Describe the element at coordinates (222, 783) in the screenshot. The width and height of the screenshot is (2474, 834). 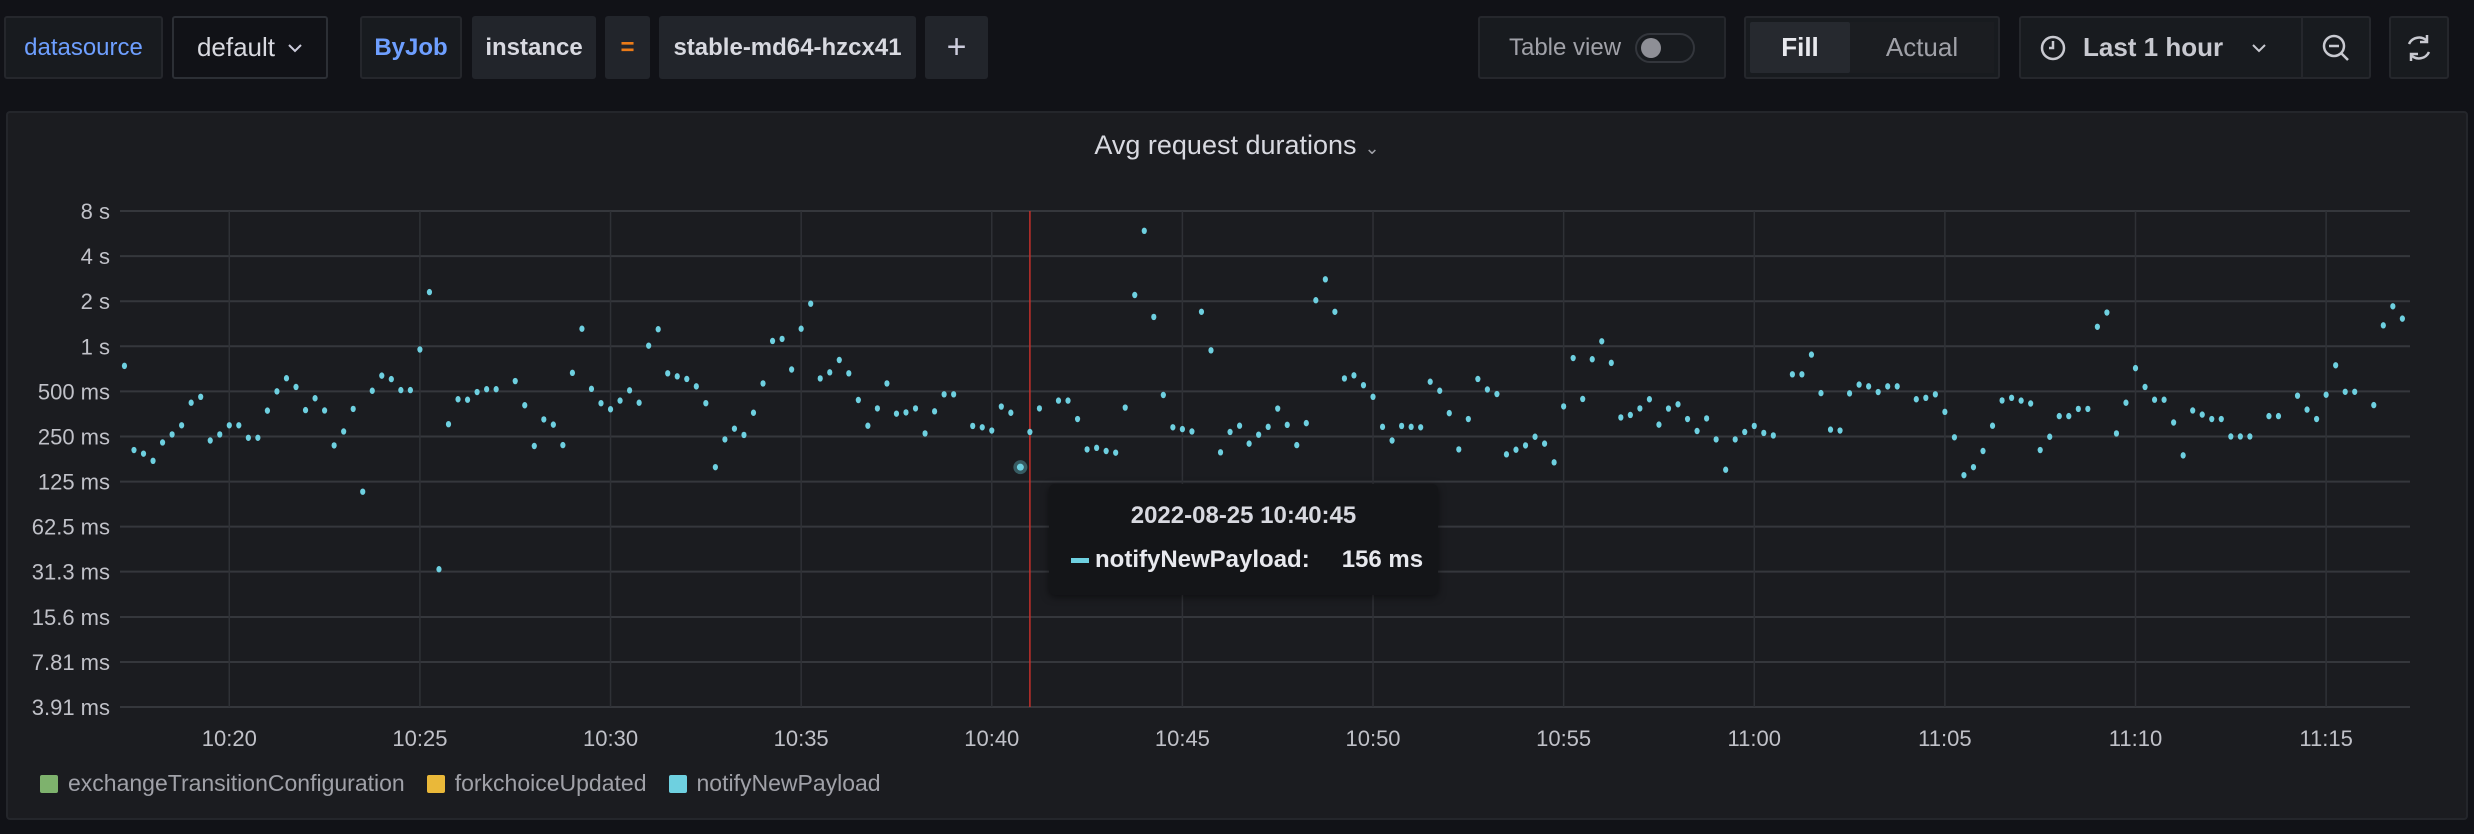
I see `legend-item: exchangeTransitionConfiguration` at that location.